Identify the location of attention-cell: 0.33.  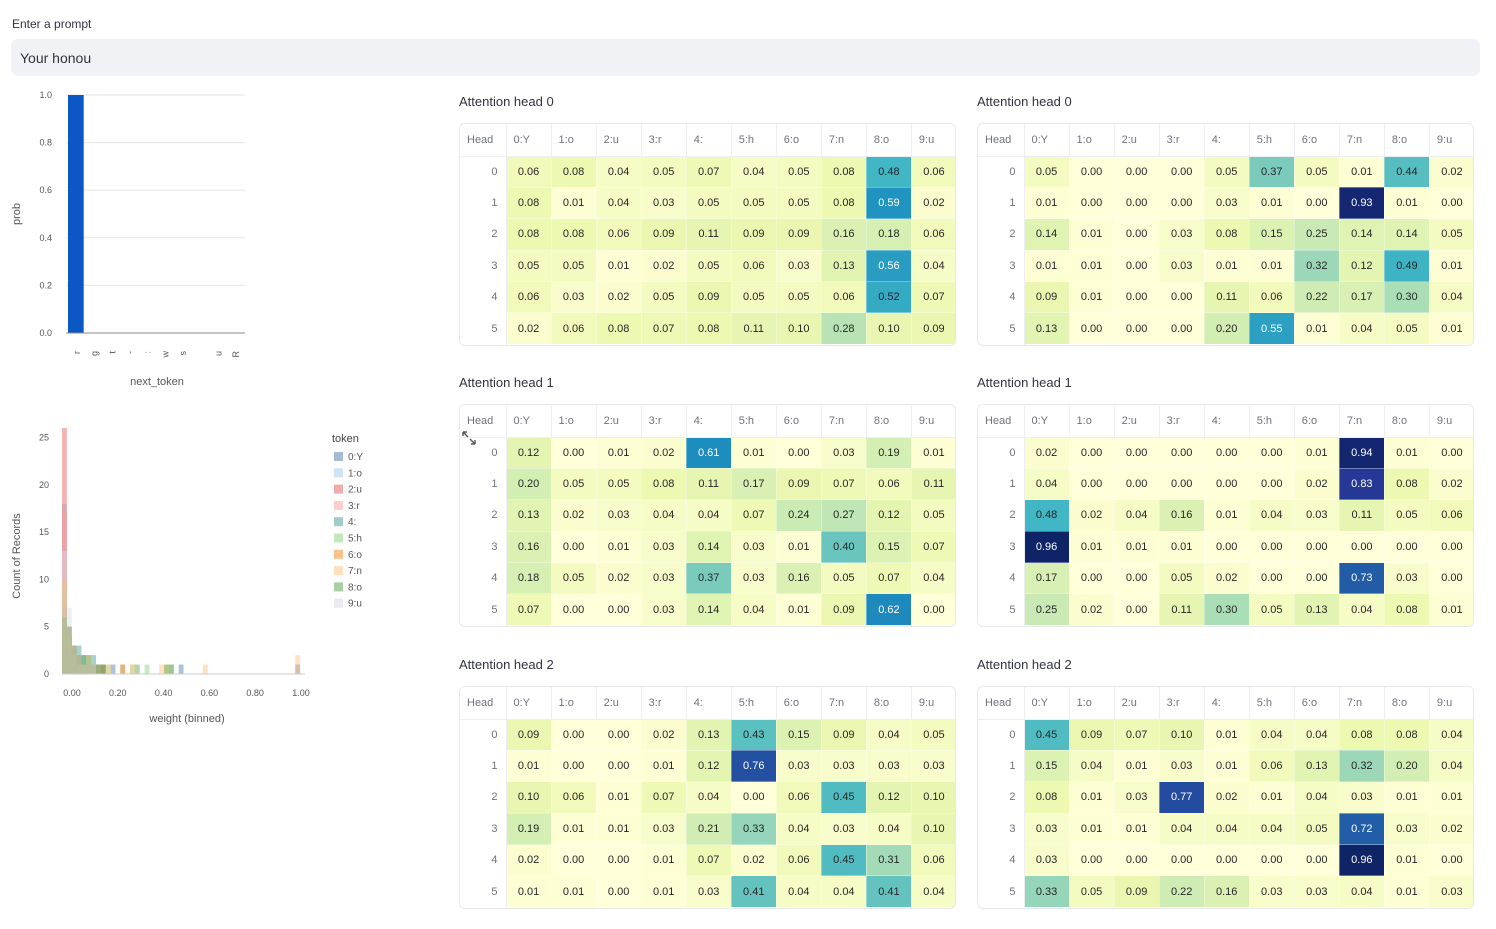
(1047, 891).